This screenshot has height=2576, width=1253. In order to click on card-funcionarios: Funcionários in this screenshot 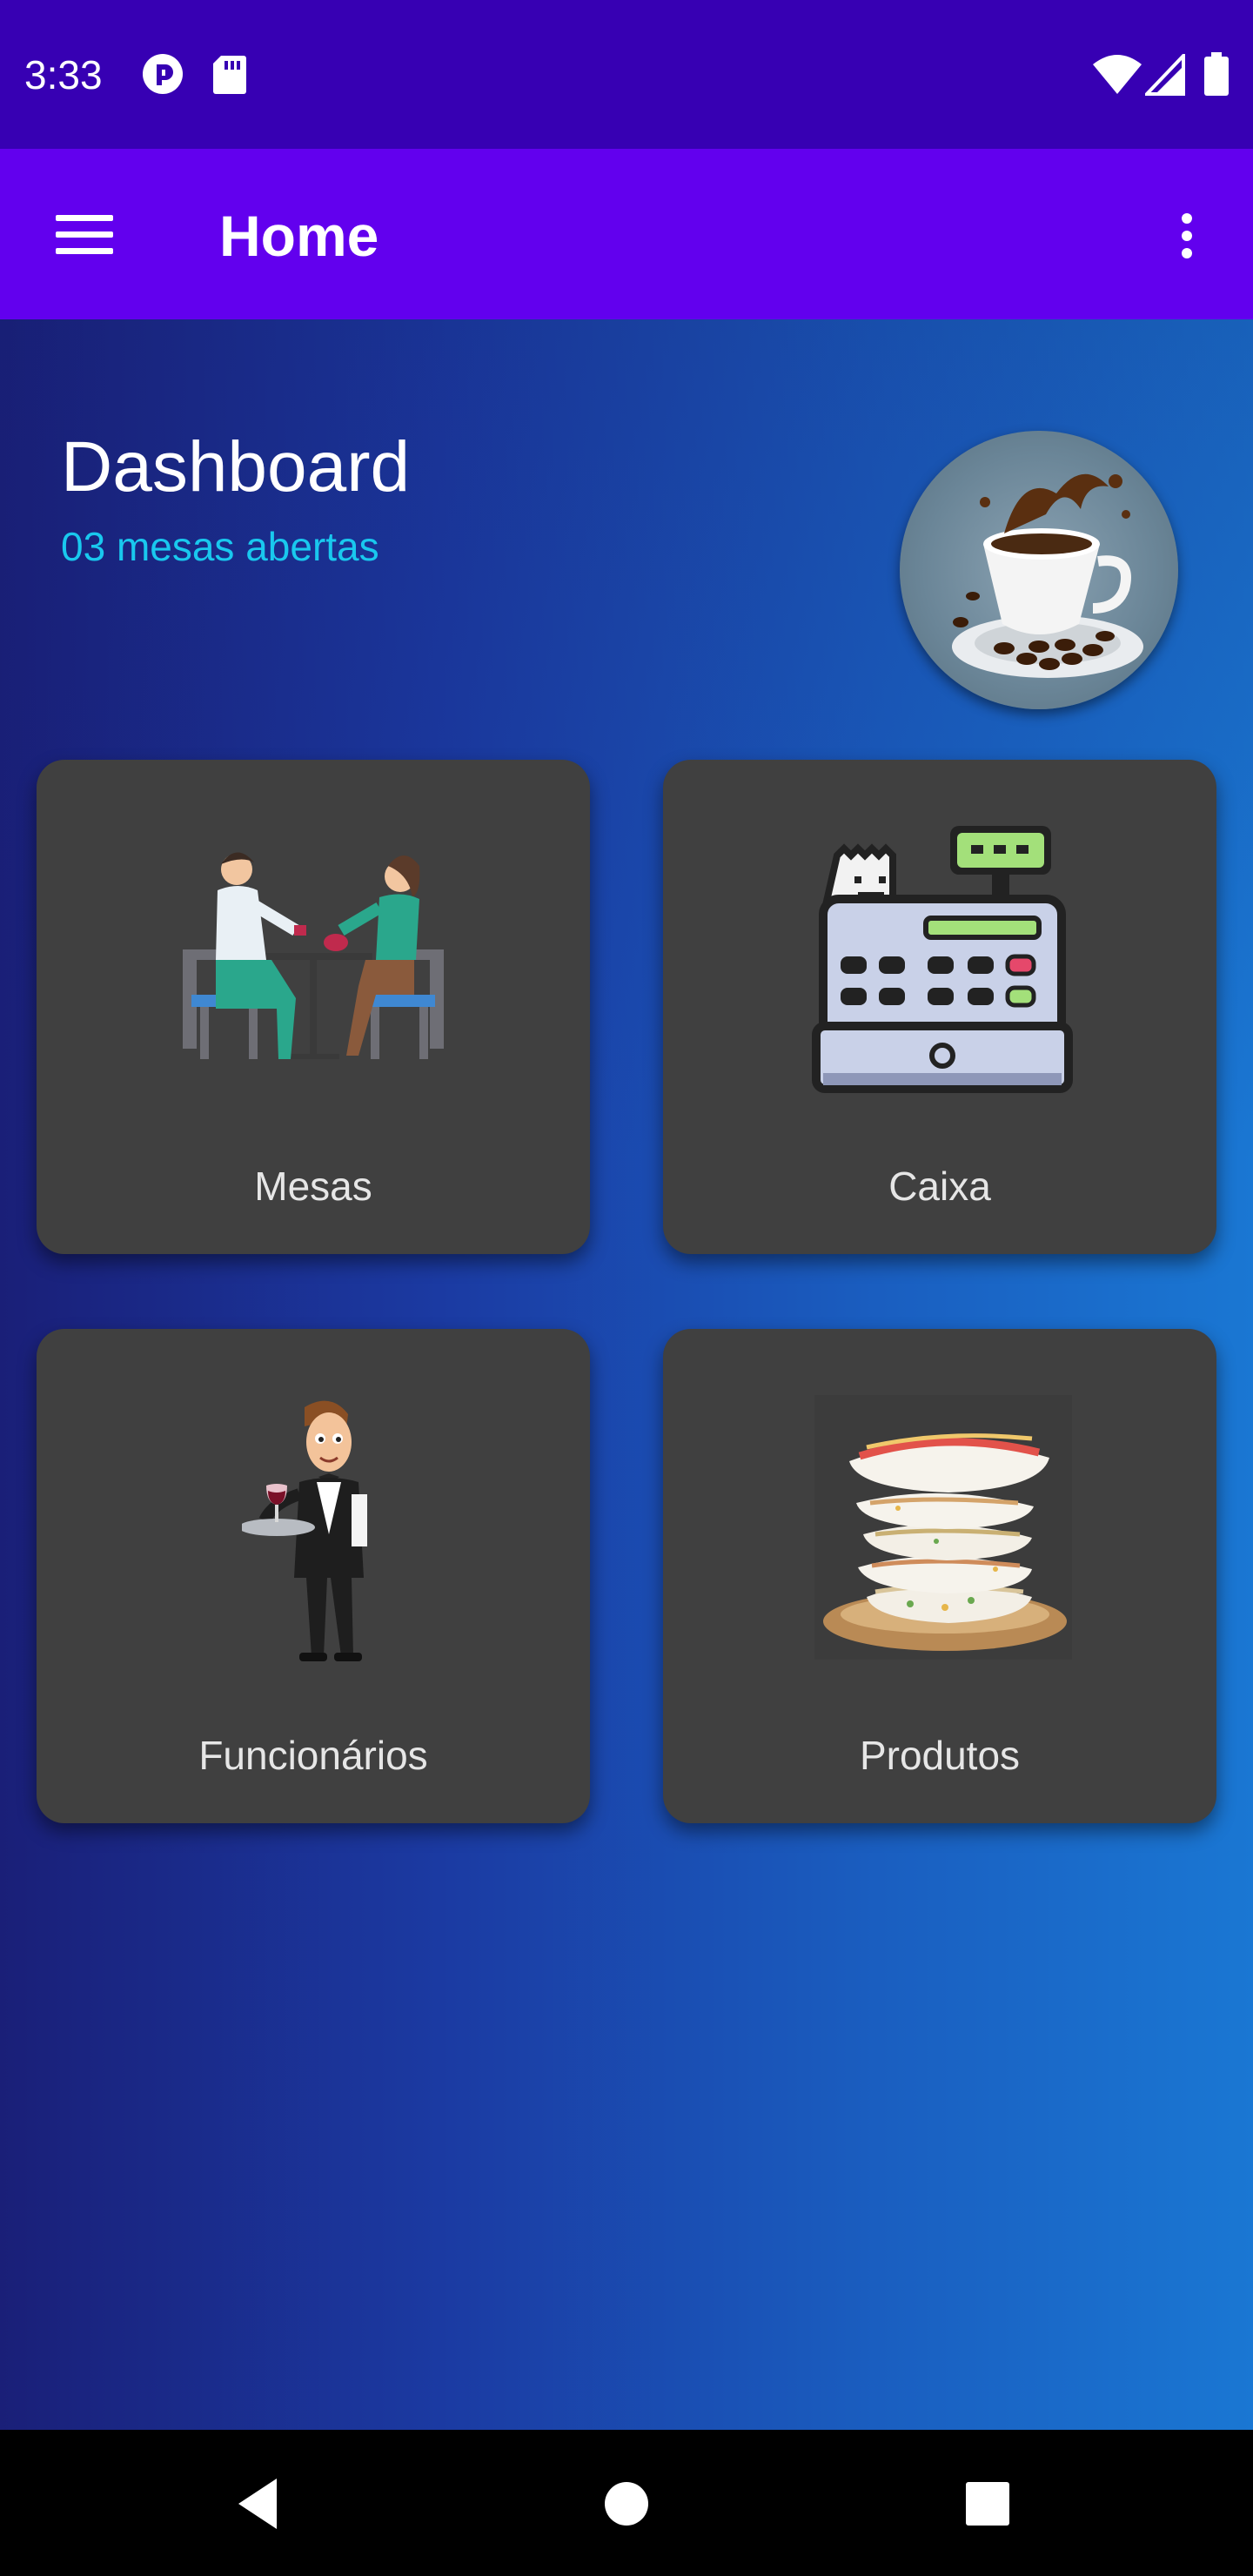, I will do `click(313, 1576)`.